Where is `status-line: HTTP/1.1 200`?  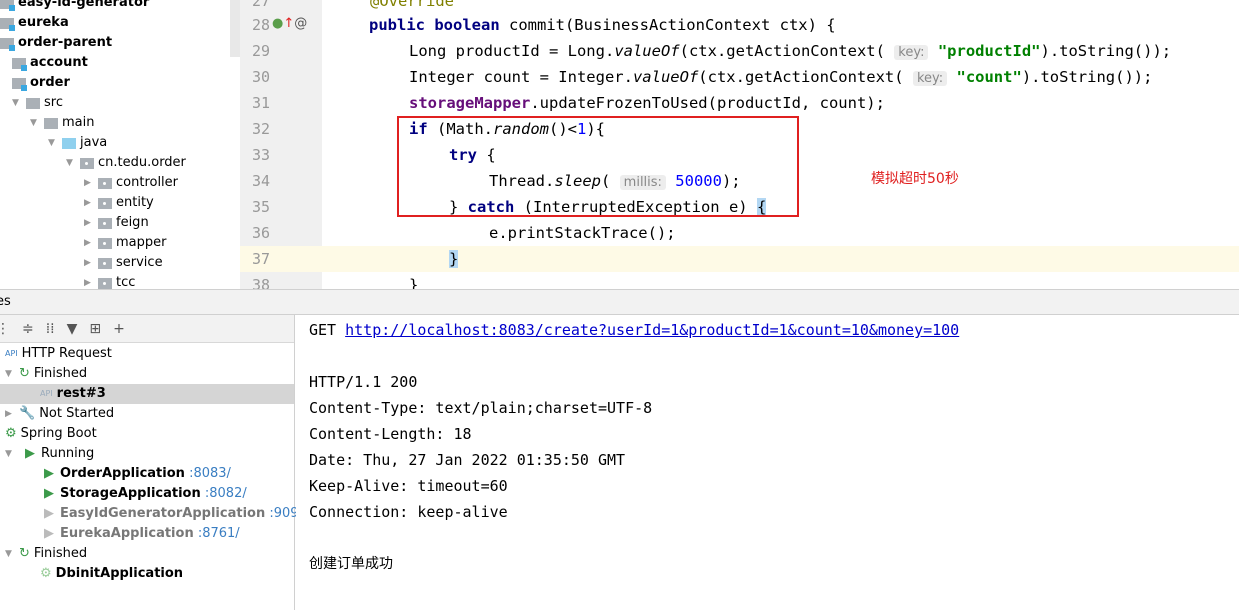
status-line: HTTP/1.1 200 is located at coordinates (363, 382).